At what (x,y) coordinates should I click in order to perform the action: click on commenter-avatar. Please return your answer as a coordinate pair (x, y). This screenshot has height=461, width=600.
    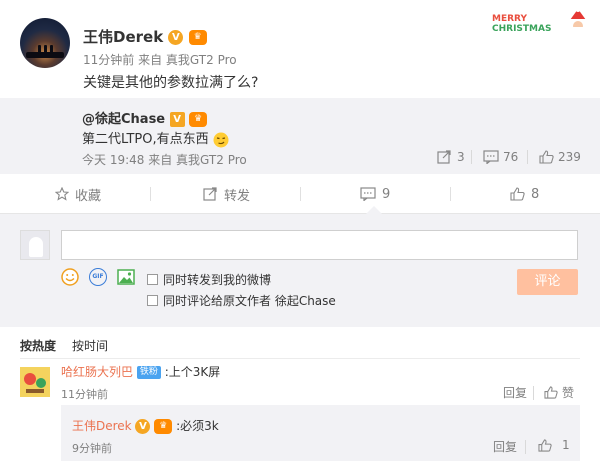
    Looking at the image, I should click on (35, 382).